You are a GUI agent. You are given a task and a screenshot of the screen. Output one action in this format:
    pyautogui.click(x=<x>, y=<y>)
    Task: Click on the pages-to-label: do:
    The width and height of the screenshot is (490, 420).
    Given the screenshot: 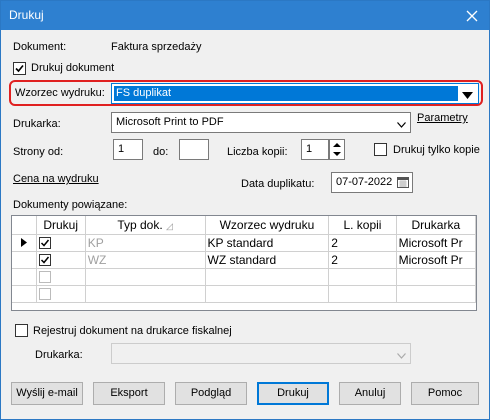 What is the action you would take?
    pyautogui.click(x=161, y=152)
    